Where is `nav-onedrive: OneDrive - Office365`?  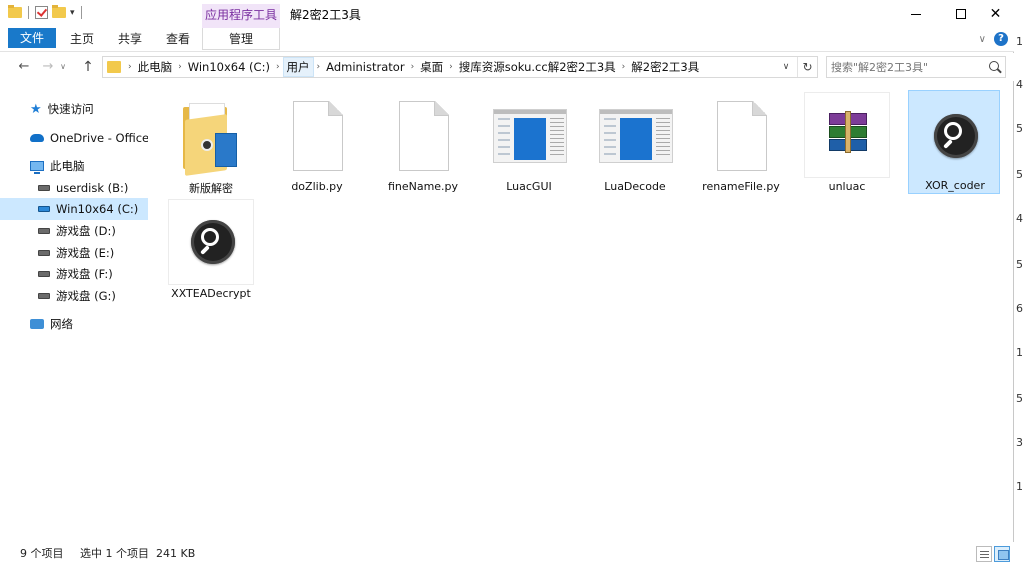
nav-onedrive: OneDrive - Office365 is located at coordinates (74, 138).